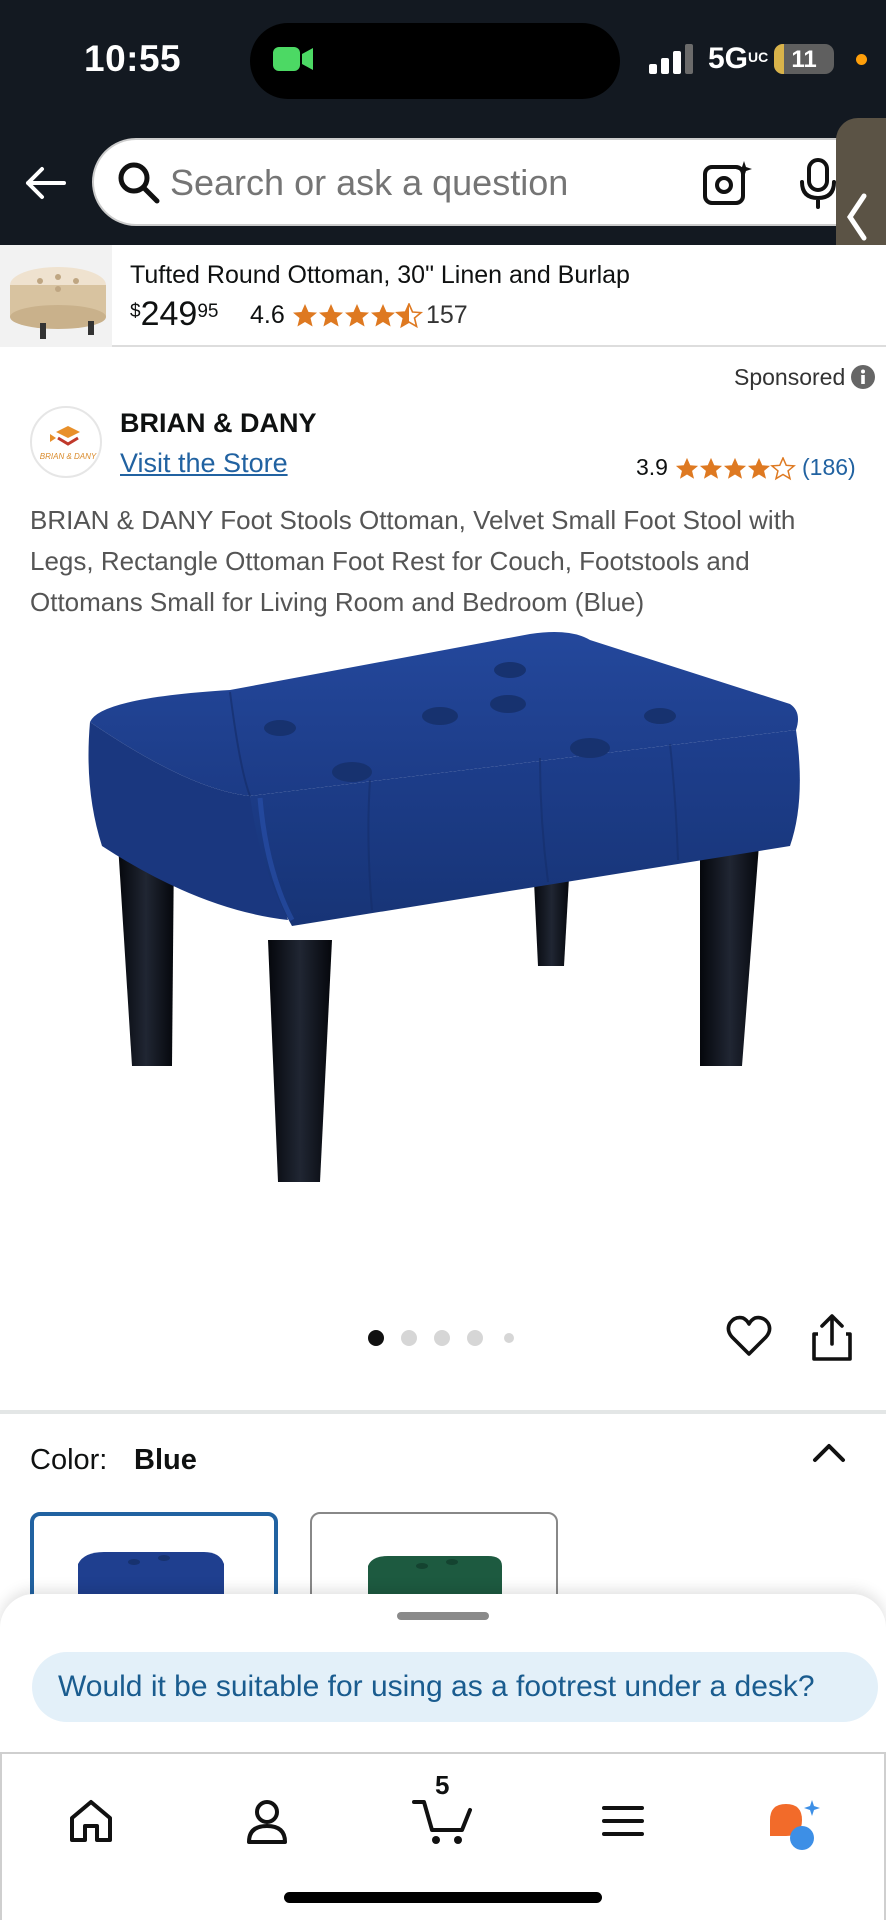 Image resolution: width=886 pixels, height=1920 pixels. Describe the element at coordinates (794, 1824) in the screenshot. I see `rufus-assistant-icon` at that location.